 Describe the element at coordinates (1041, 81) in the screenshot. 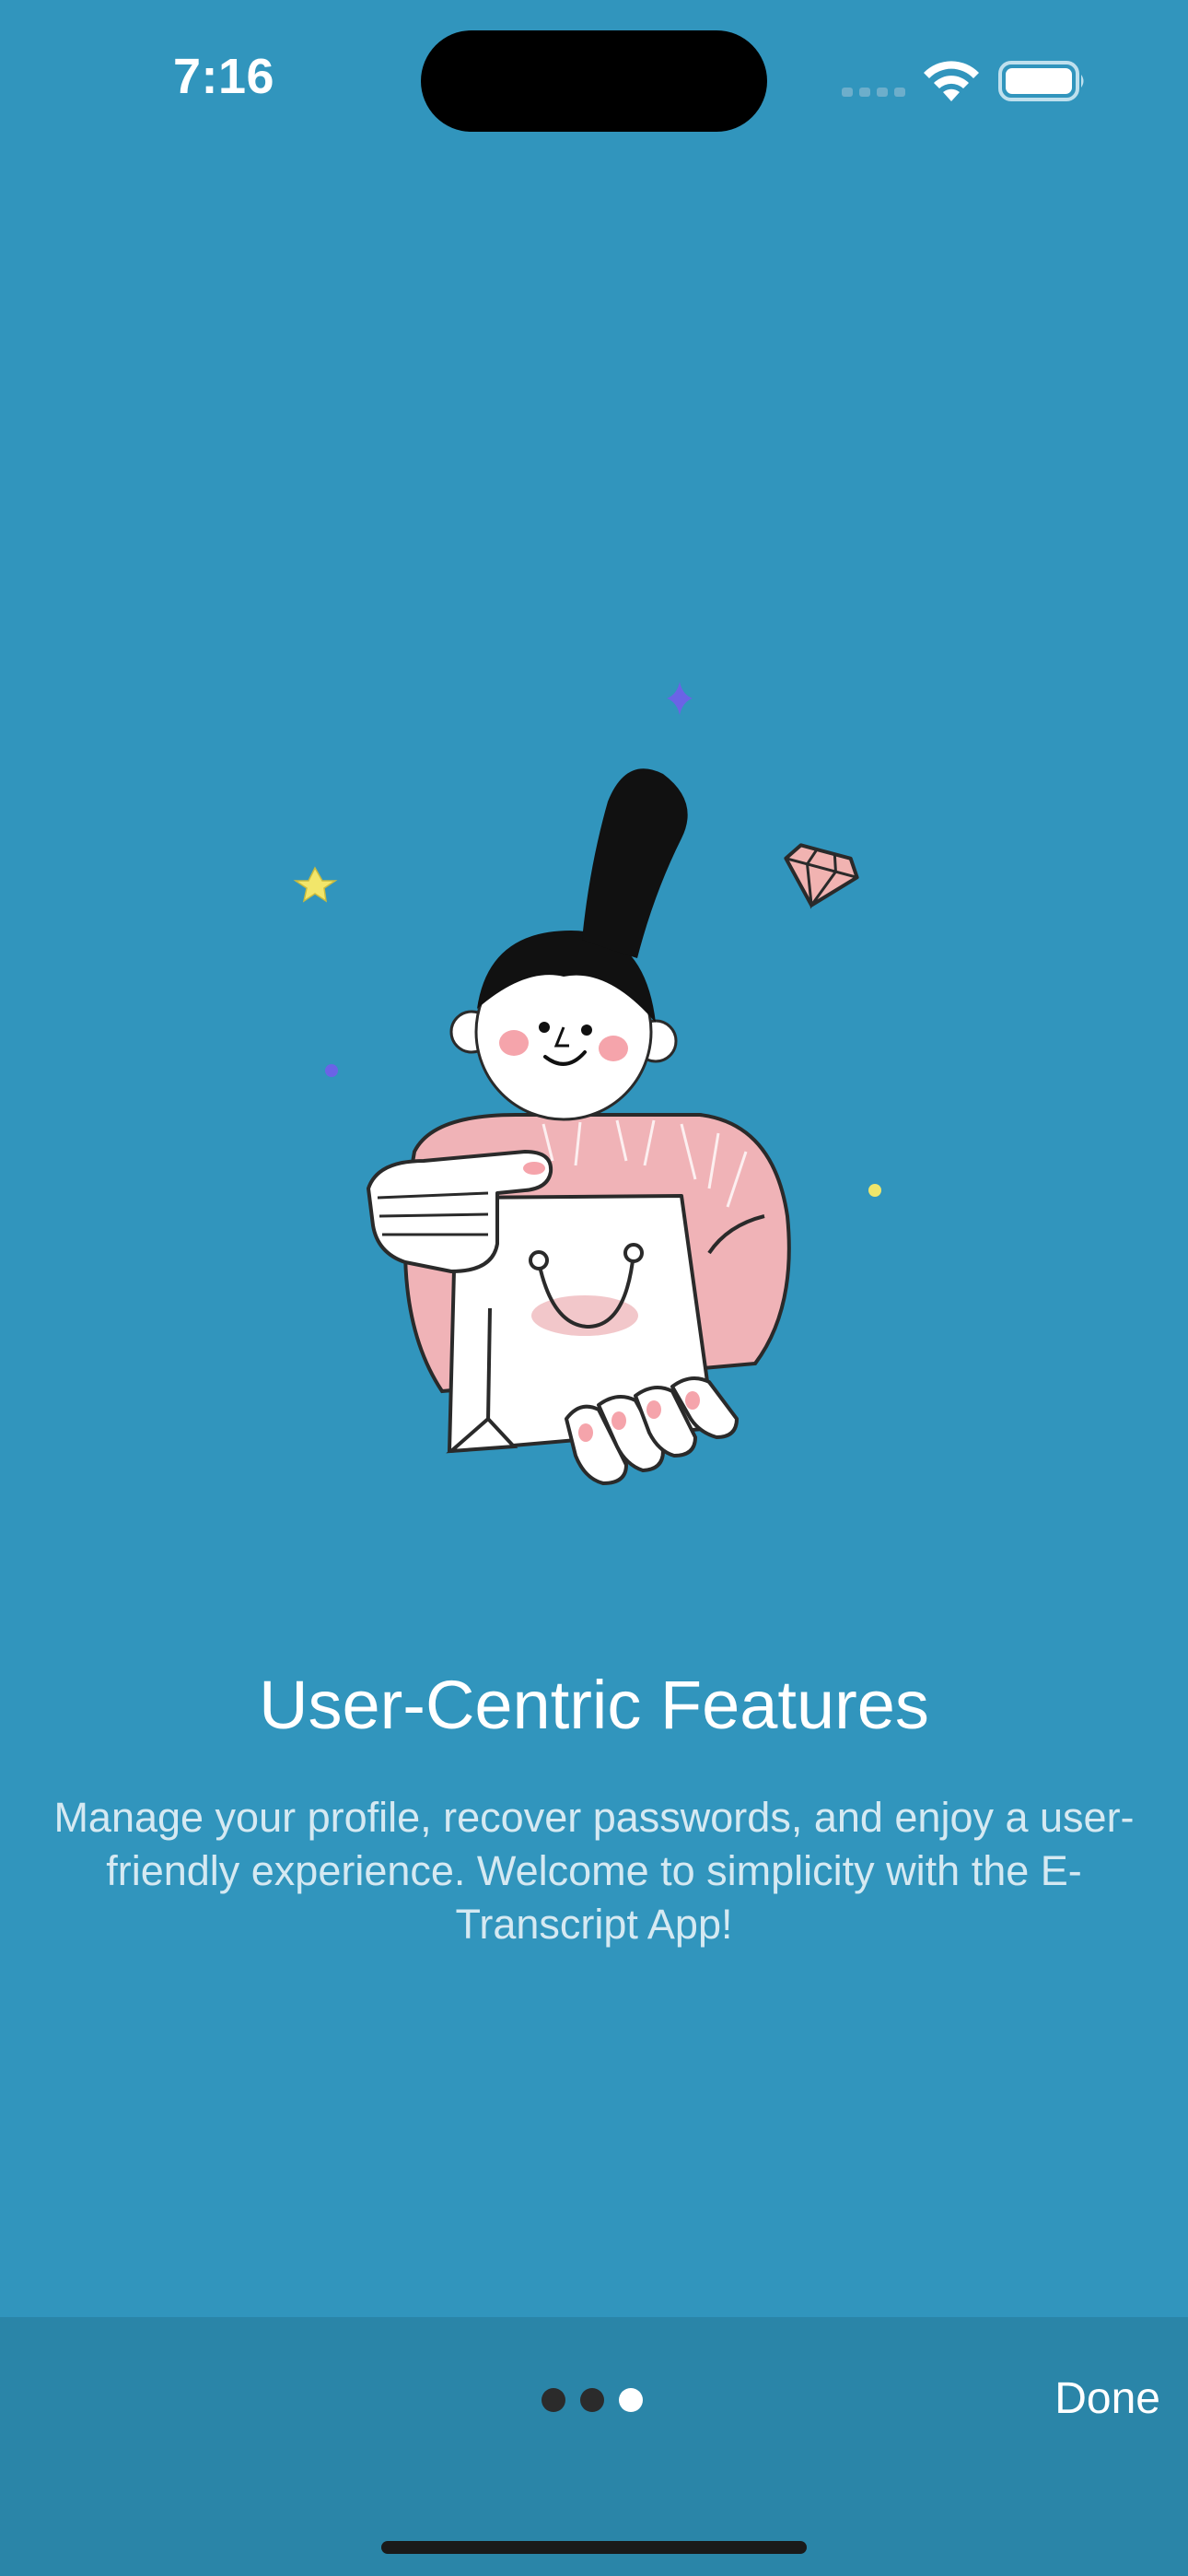

I see `battery-icon` at that location.